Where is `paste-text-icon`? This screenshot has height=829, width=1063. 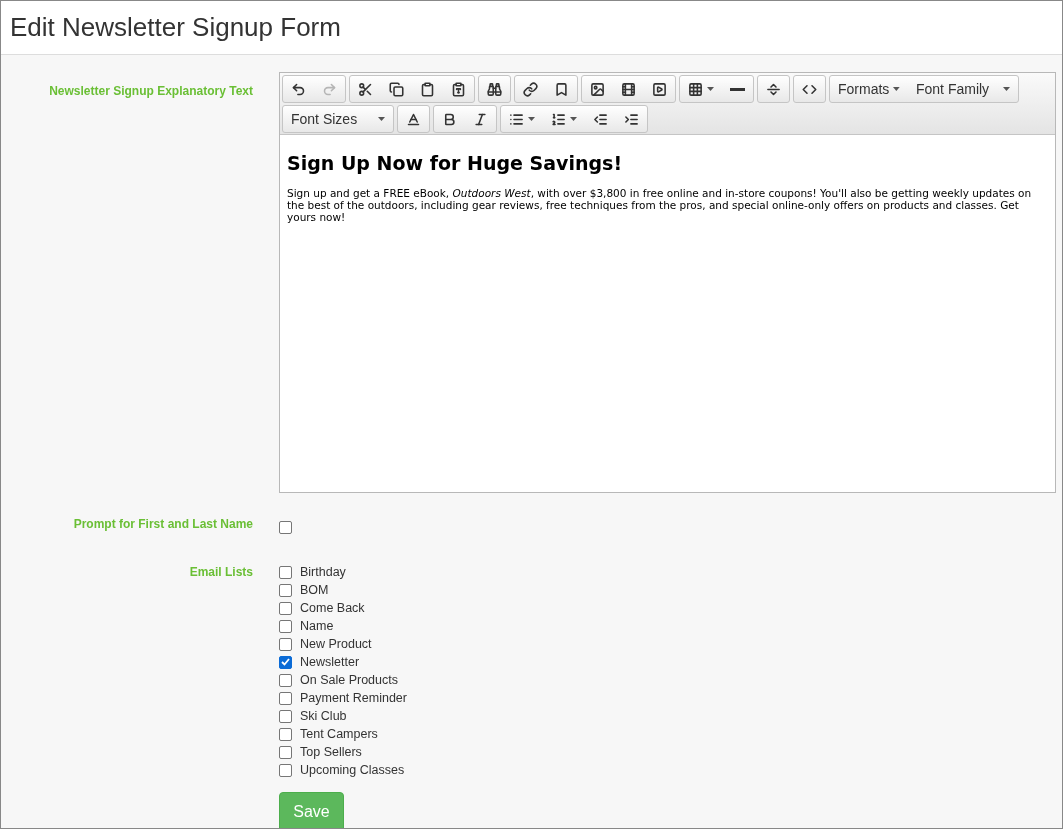
paste-text-icon is located at coordinates (458, 89).